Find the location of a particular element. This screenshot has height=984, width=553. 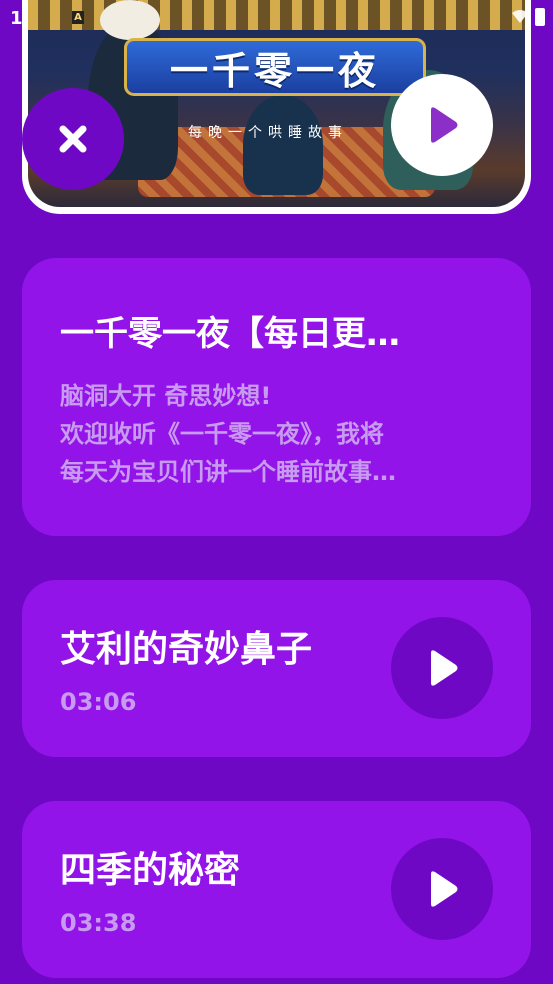

notification-indicator: A is located at coordinates (78, 17).